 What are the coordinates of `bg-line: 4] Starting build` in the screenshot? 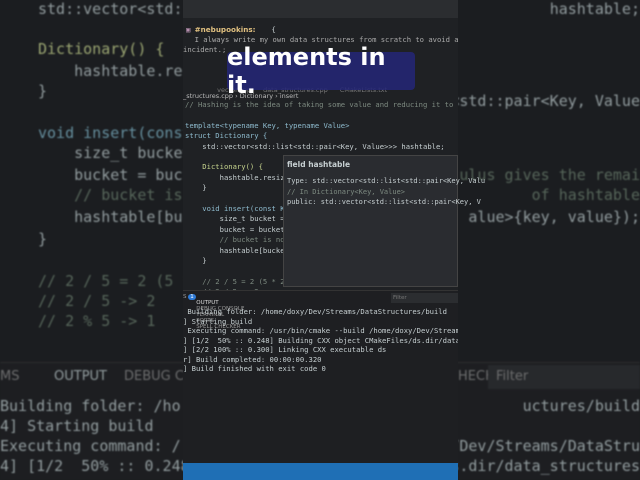 It's located at (77, 426).